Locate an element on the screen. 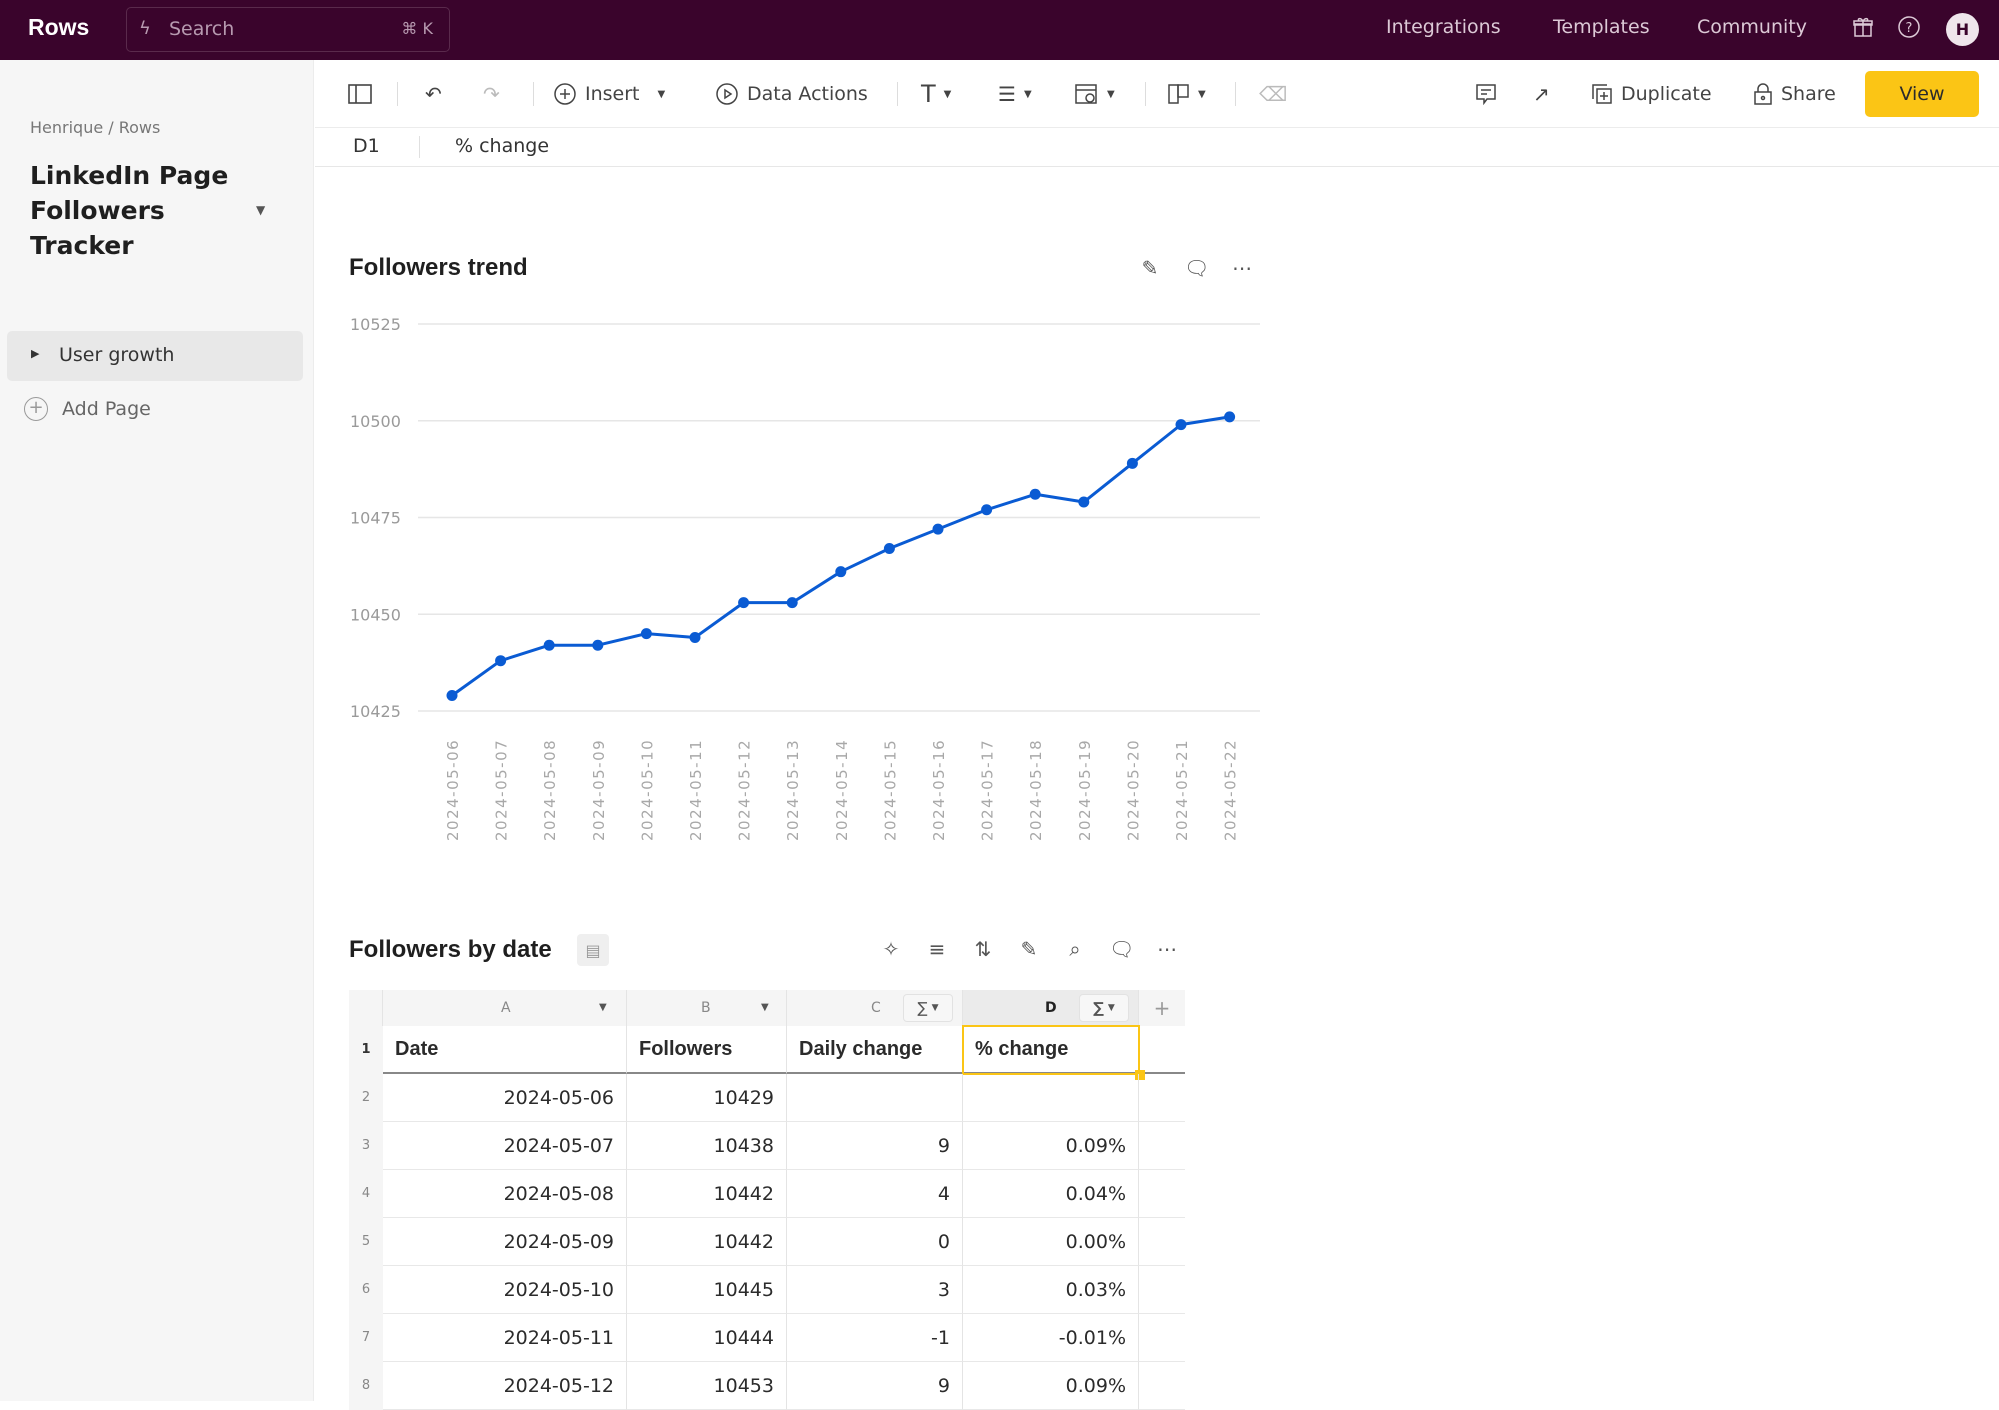 The width and height of the screenshot is (1999, 1410). followers-cell: 10438 is located at coordinates (707, 1146).